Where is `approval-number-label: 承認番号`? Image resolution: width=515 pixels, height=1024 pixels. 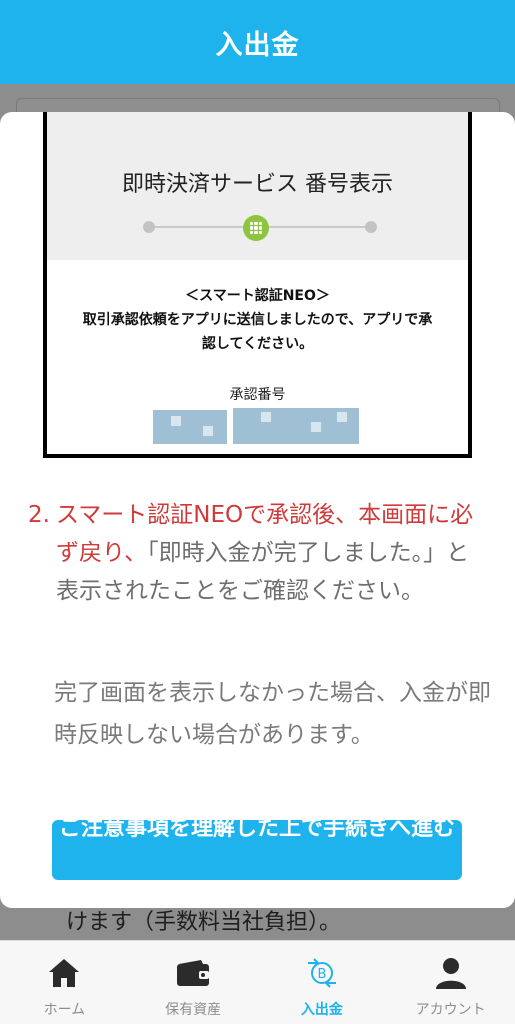
approval-number-label: 承認番号 is located at coordinates (257, 395).